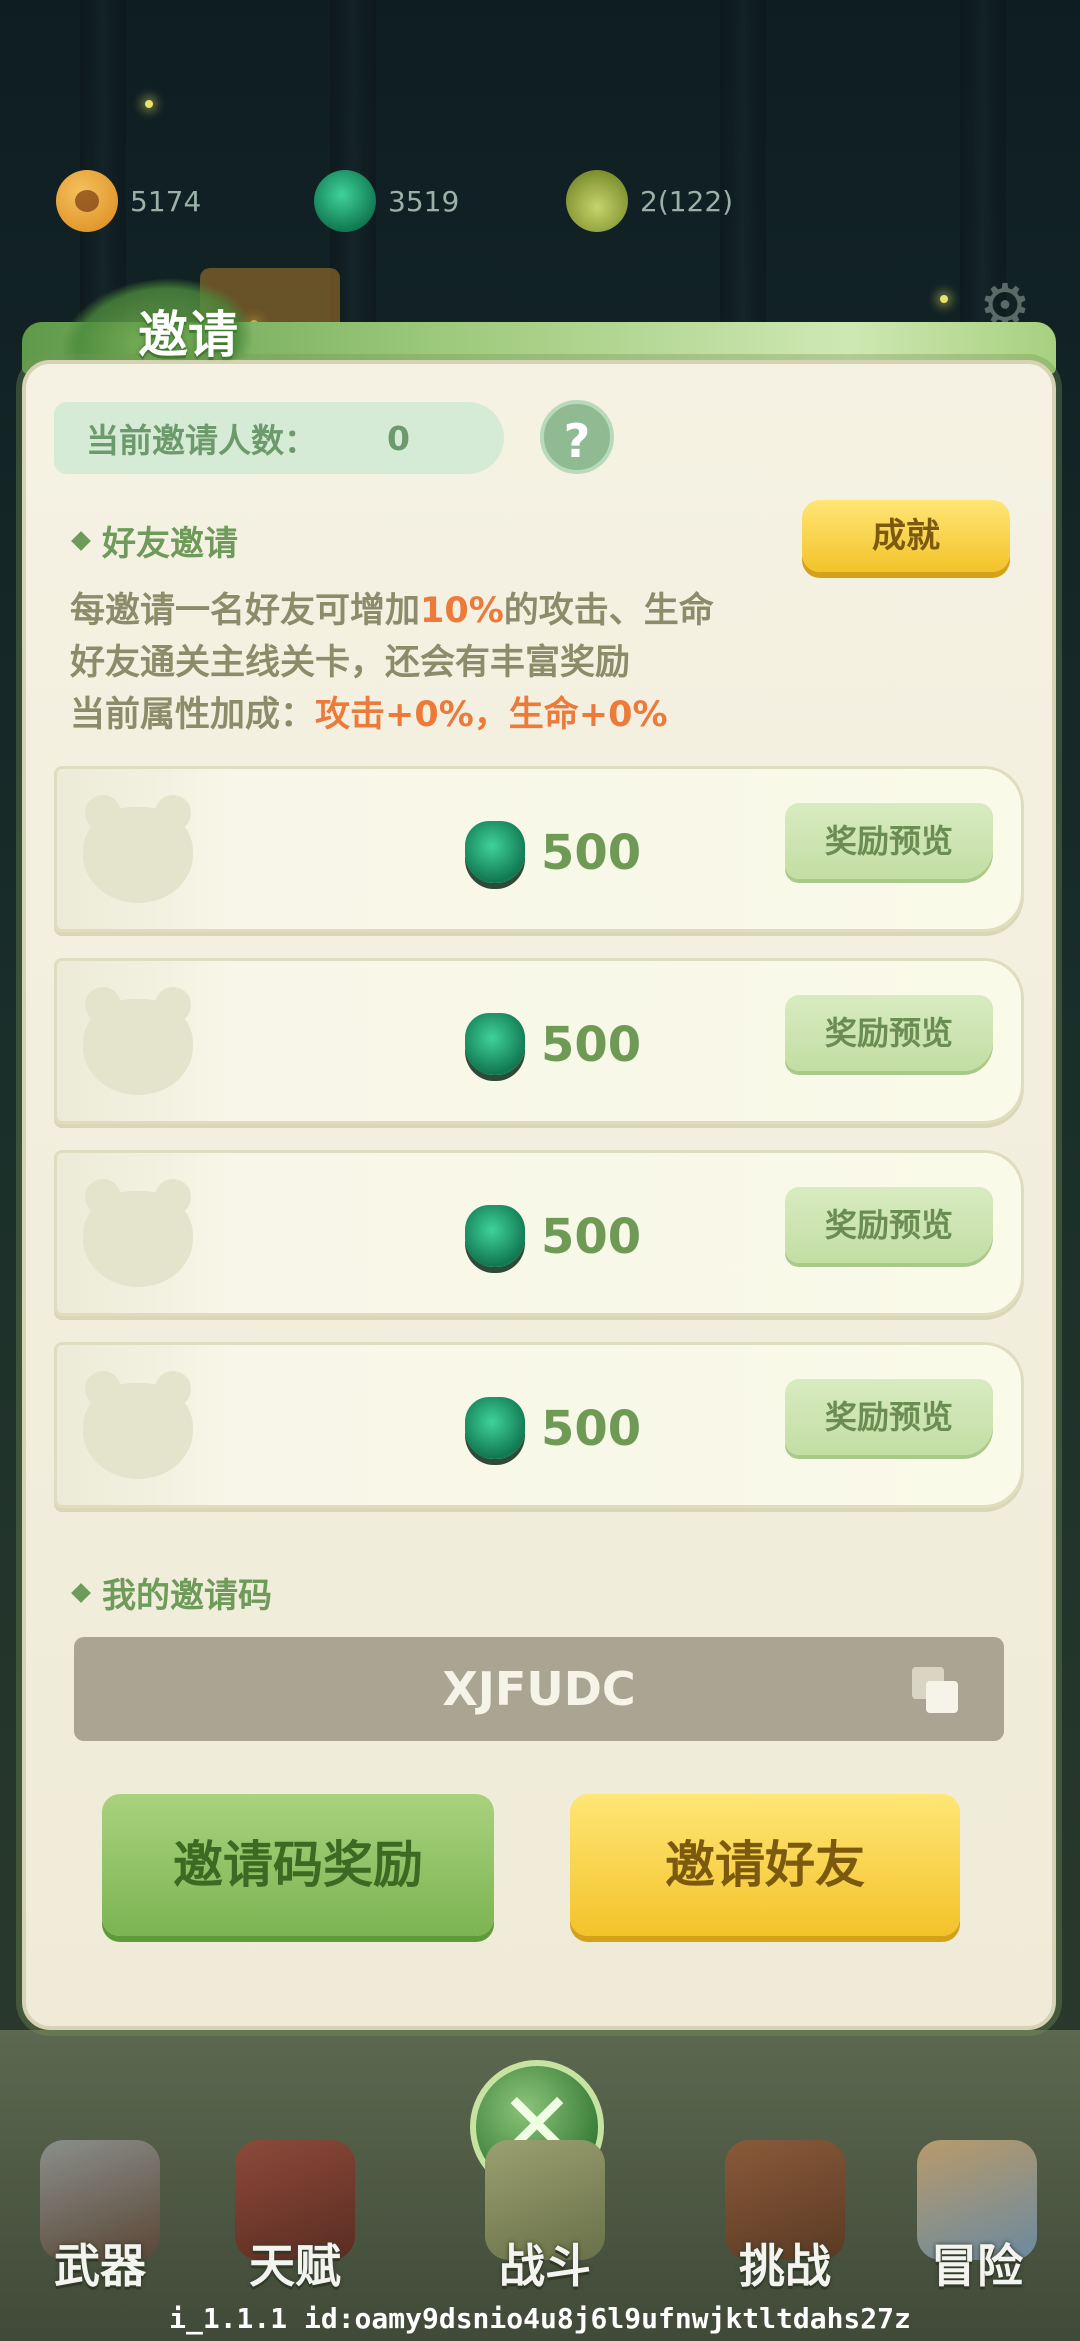 Image resolution: width=1080 pixels, height=2341 pixels. Describe the element at coordinates (350, 663) in the screenshot. I see `desc-line-2: 好友通关主线关卡，还会有丰富奖励` at that location.